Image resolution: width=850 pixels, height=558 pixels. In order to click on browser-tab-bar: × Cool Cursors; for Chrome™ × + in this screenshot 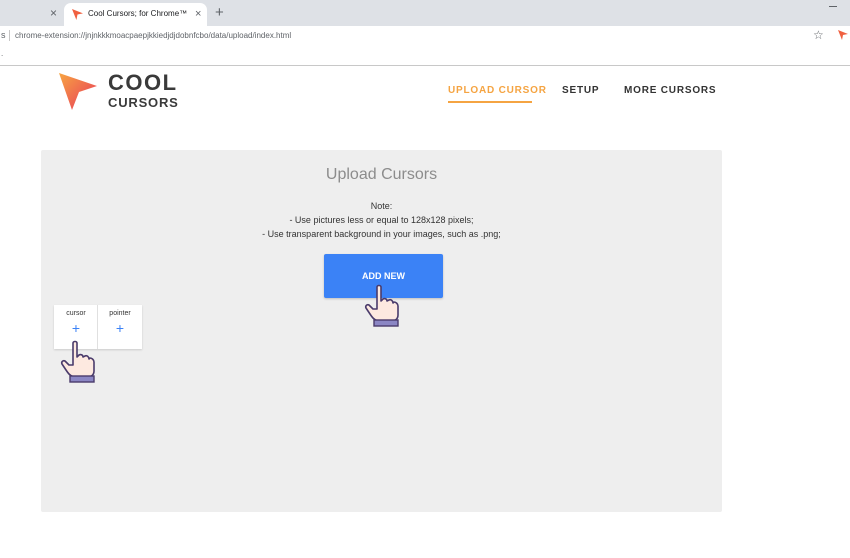, I will do `click(425, 13)`.